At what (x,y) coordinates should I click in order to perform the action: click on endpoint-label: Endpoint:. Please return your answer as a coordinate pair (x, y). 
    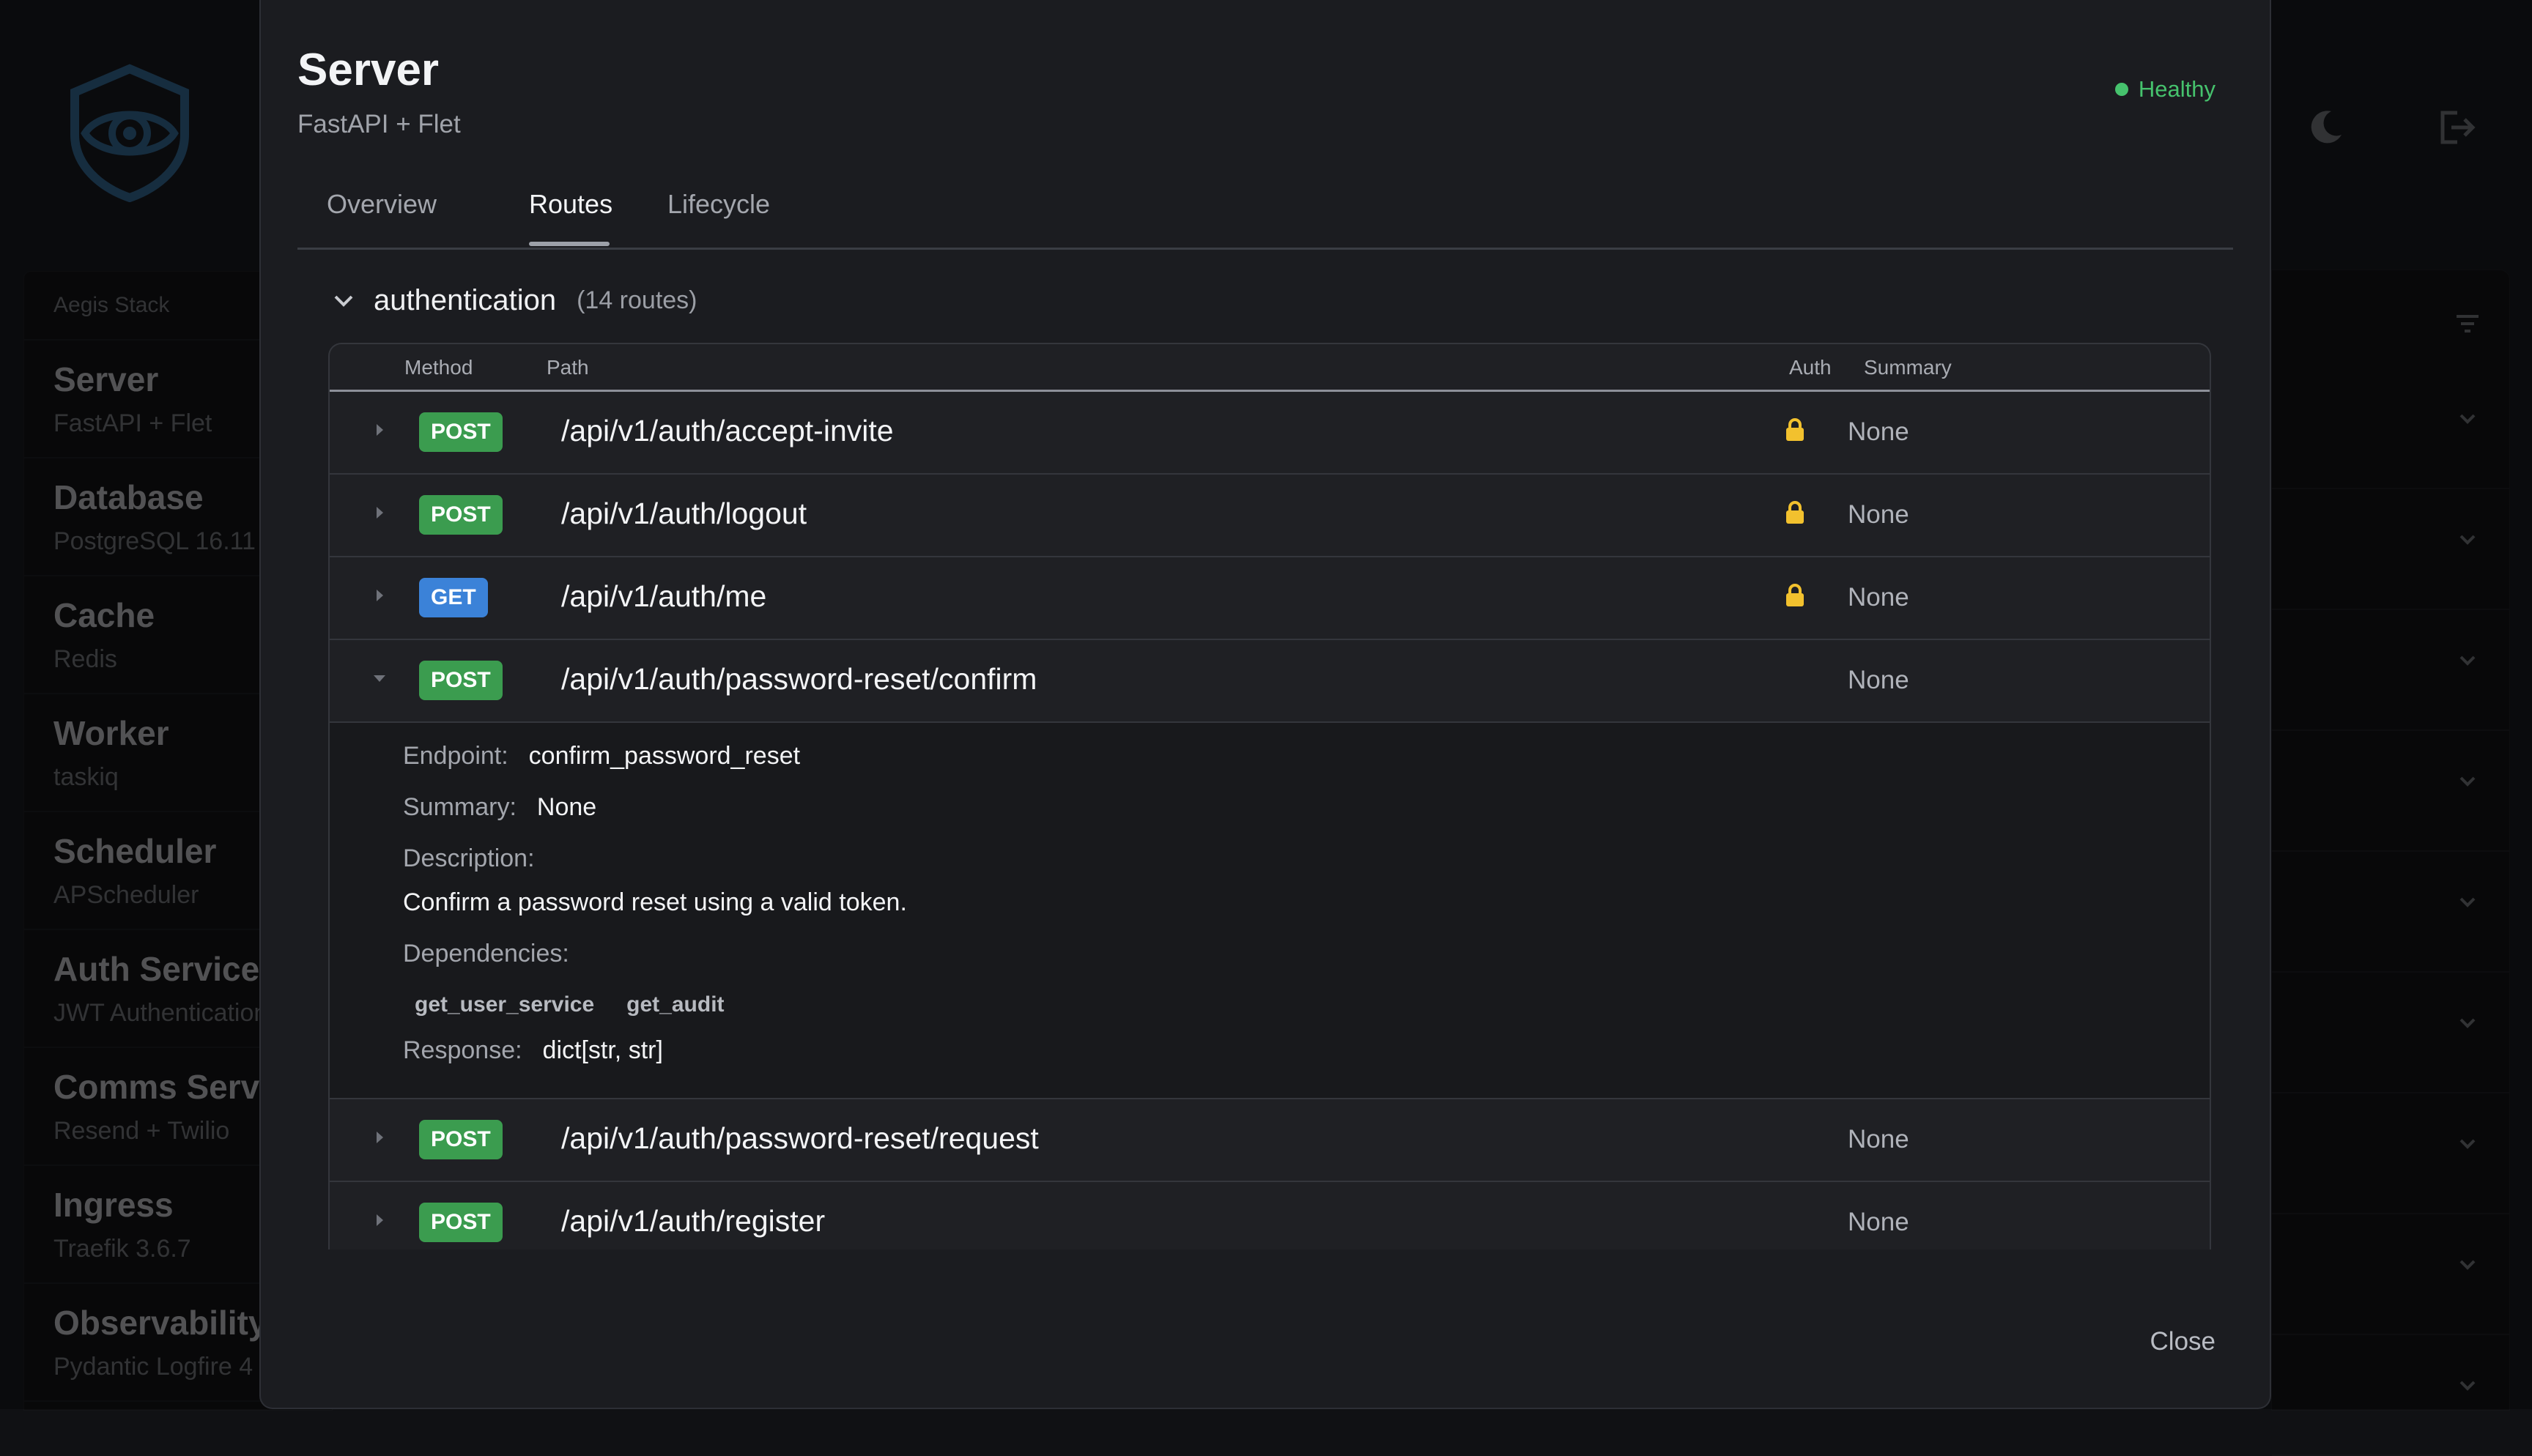
    Looking at the image, I should click on (456, 756).